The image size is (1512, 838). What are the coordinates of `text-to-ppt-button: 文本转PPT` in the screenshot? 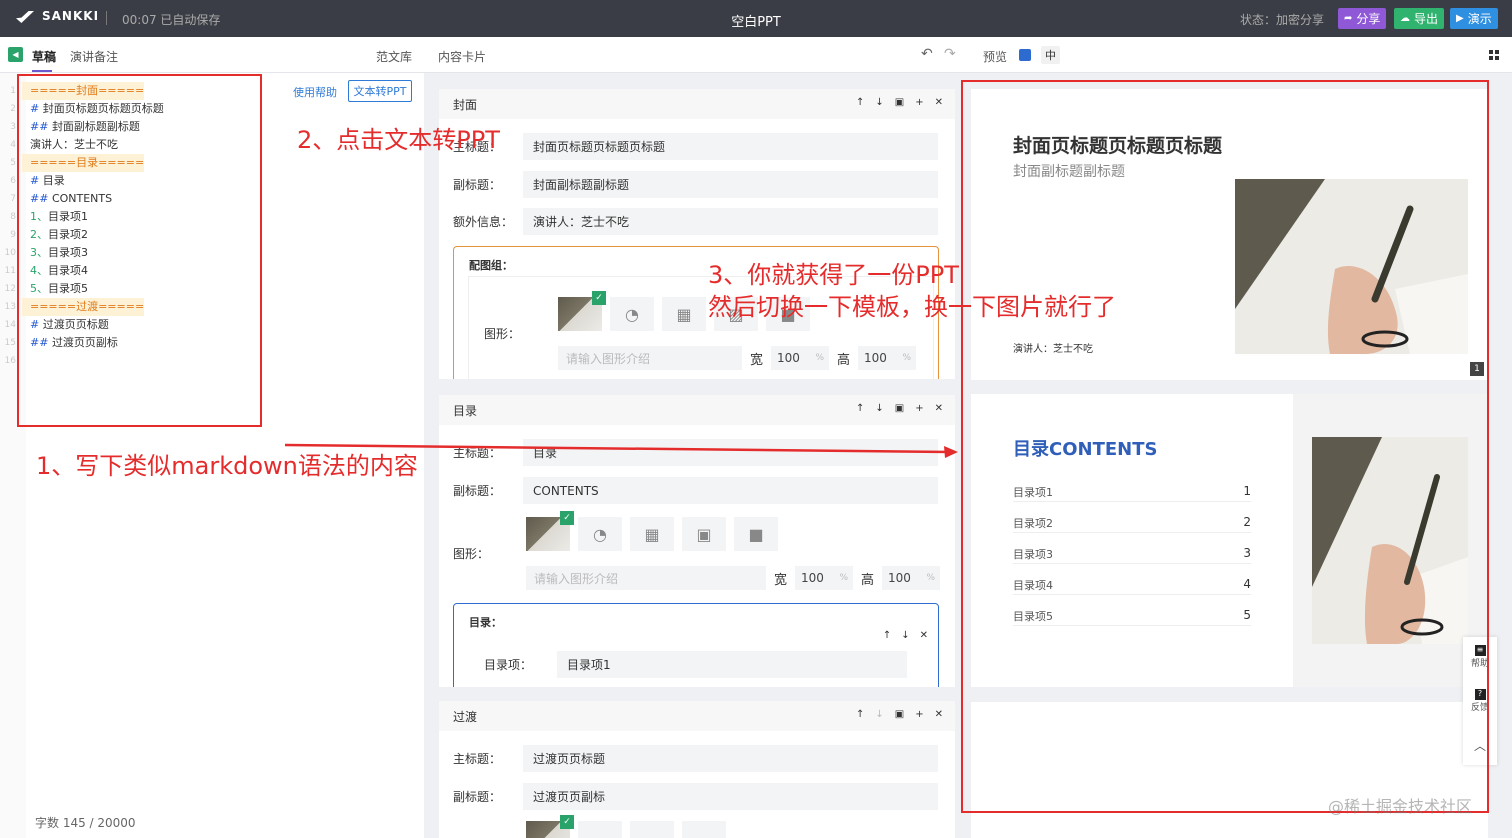 It's located at (380, 91).